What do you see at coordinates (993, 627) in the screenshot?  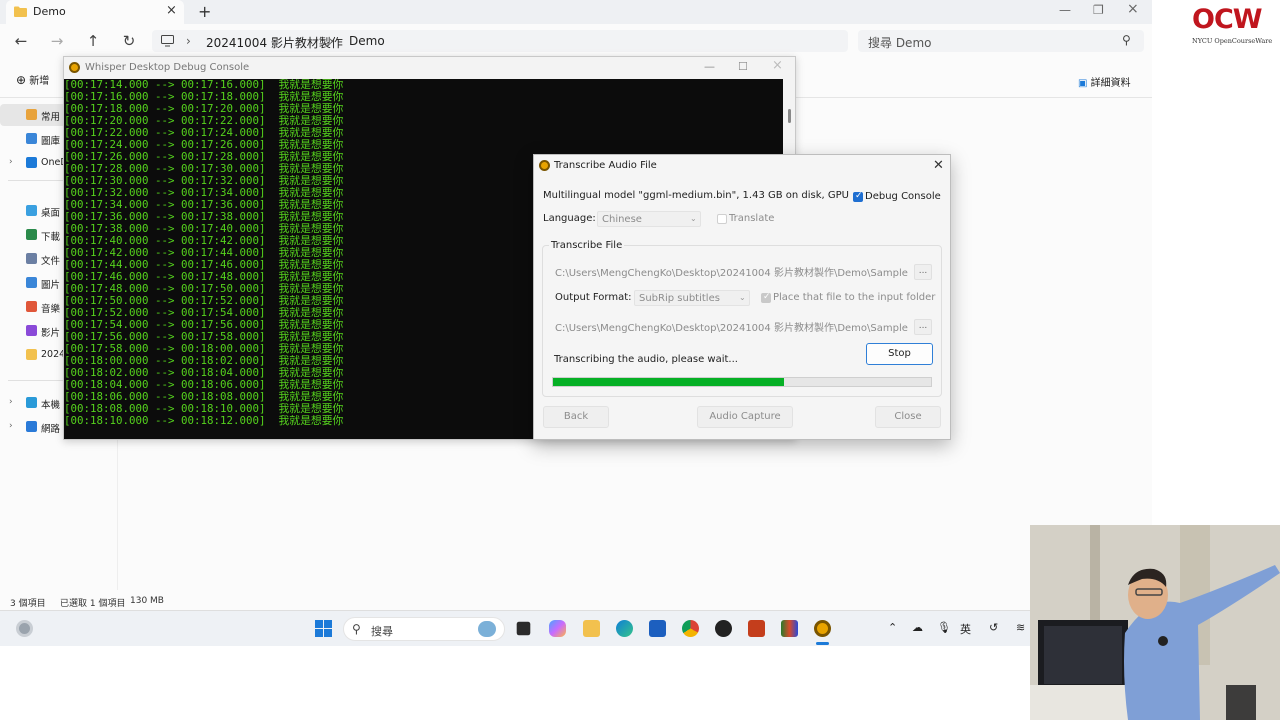 I see `ime-mode-icon: ↺` at bounding box center [993, 627].